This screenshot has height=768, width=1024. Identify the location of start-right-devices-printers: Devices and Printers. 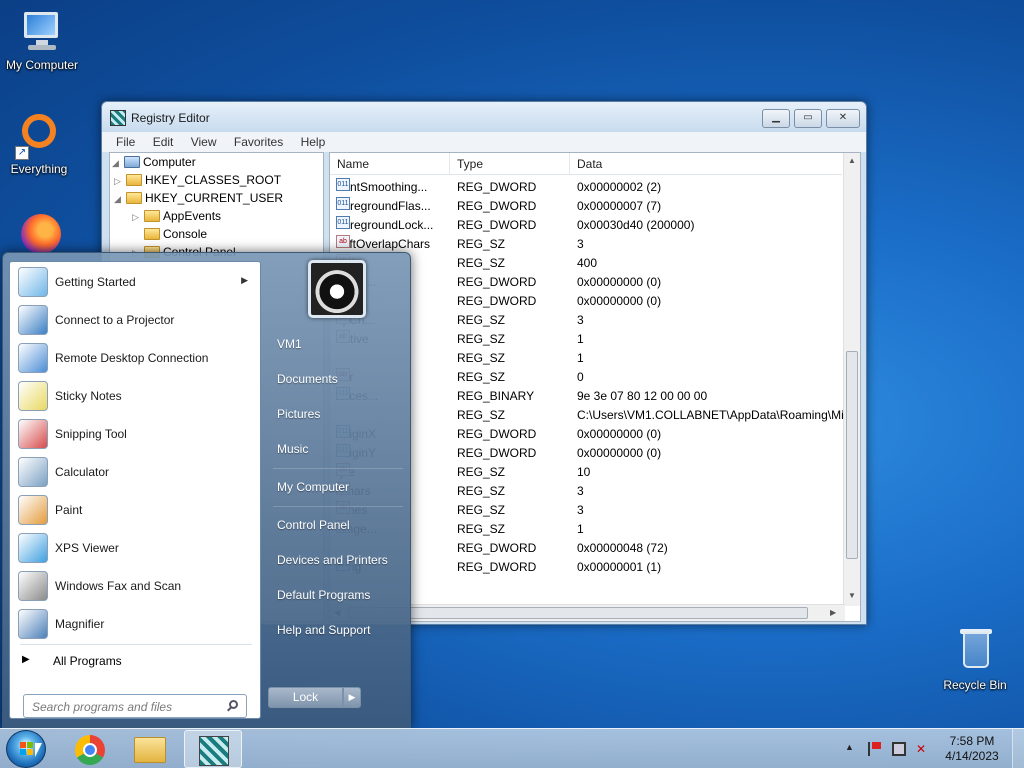
(339, 560).